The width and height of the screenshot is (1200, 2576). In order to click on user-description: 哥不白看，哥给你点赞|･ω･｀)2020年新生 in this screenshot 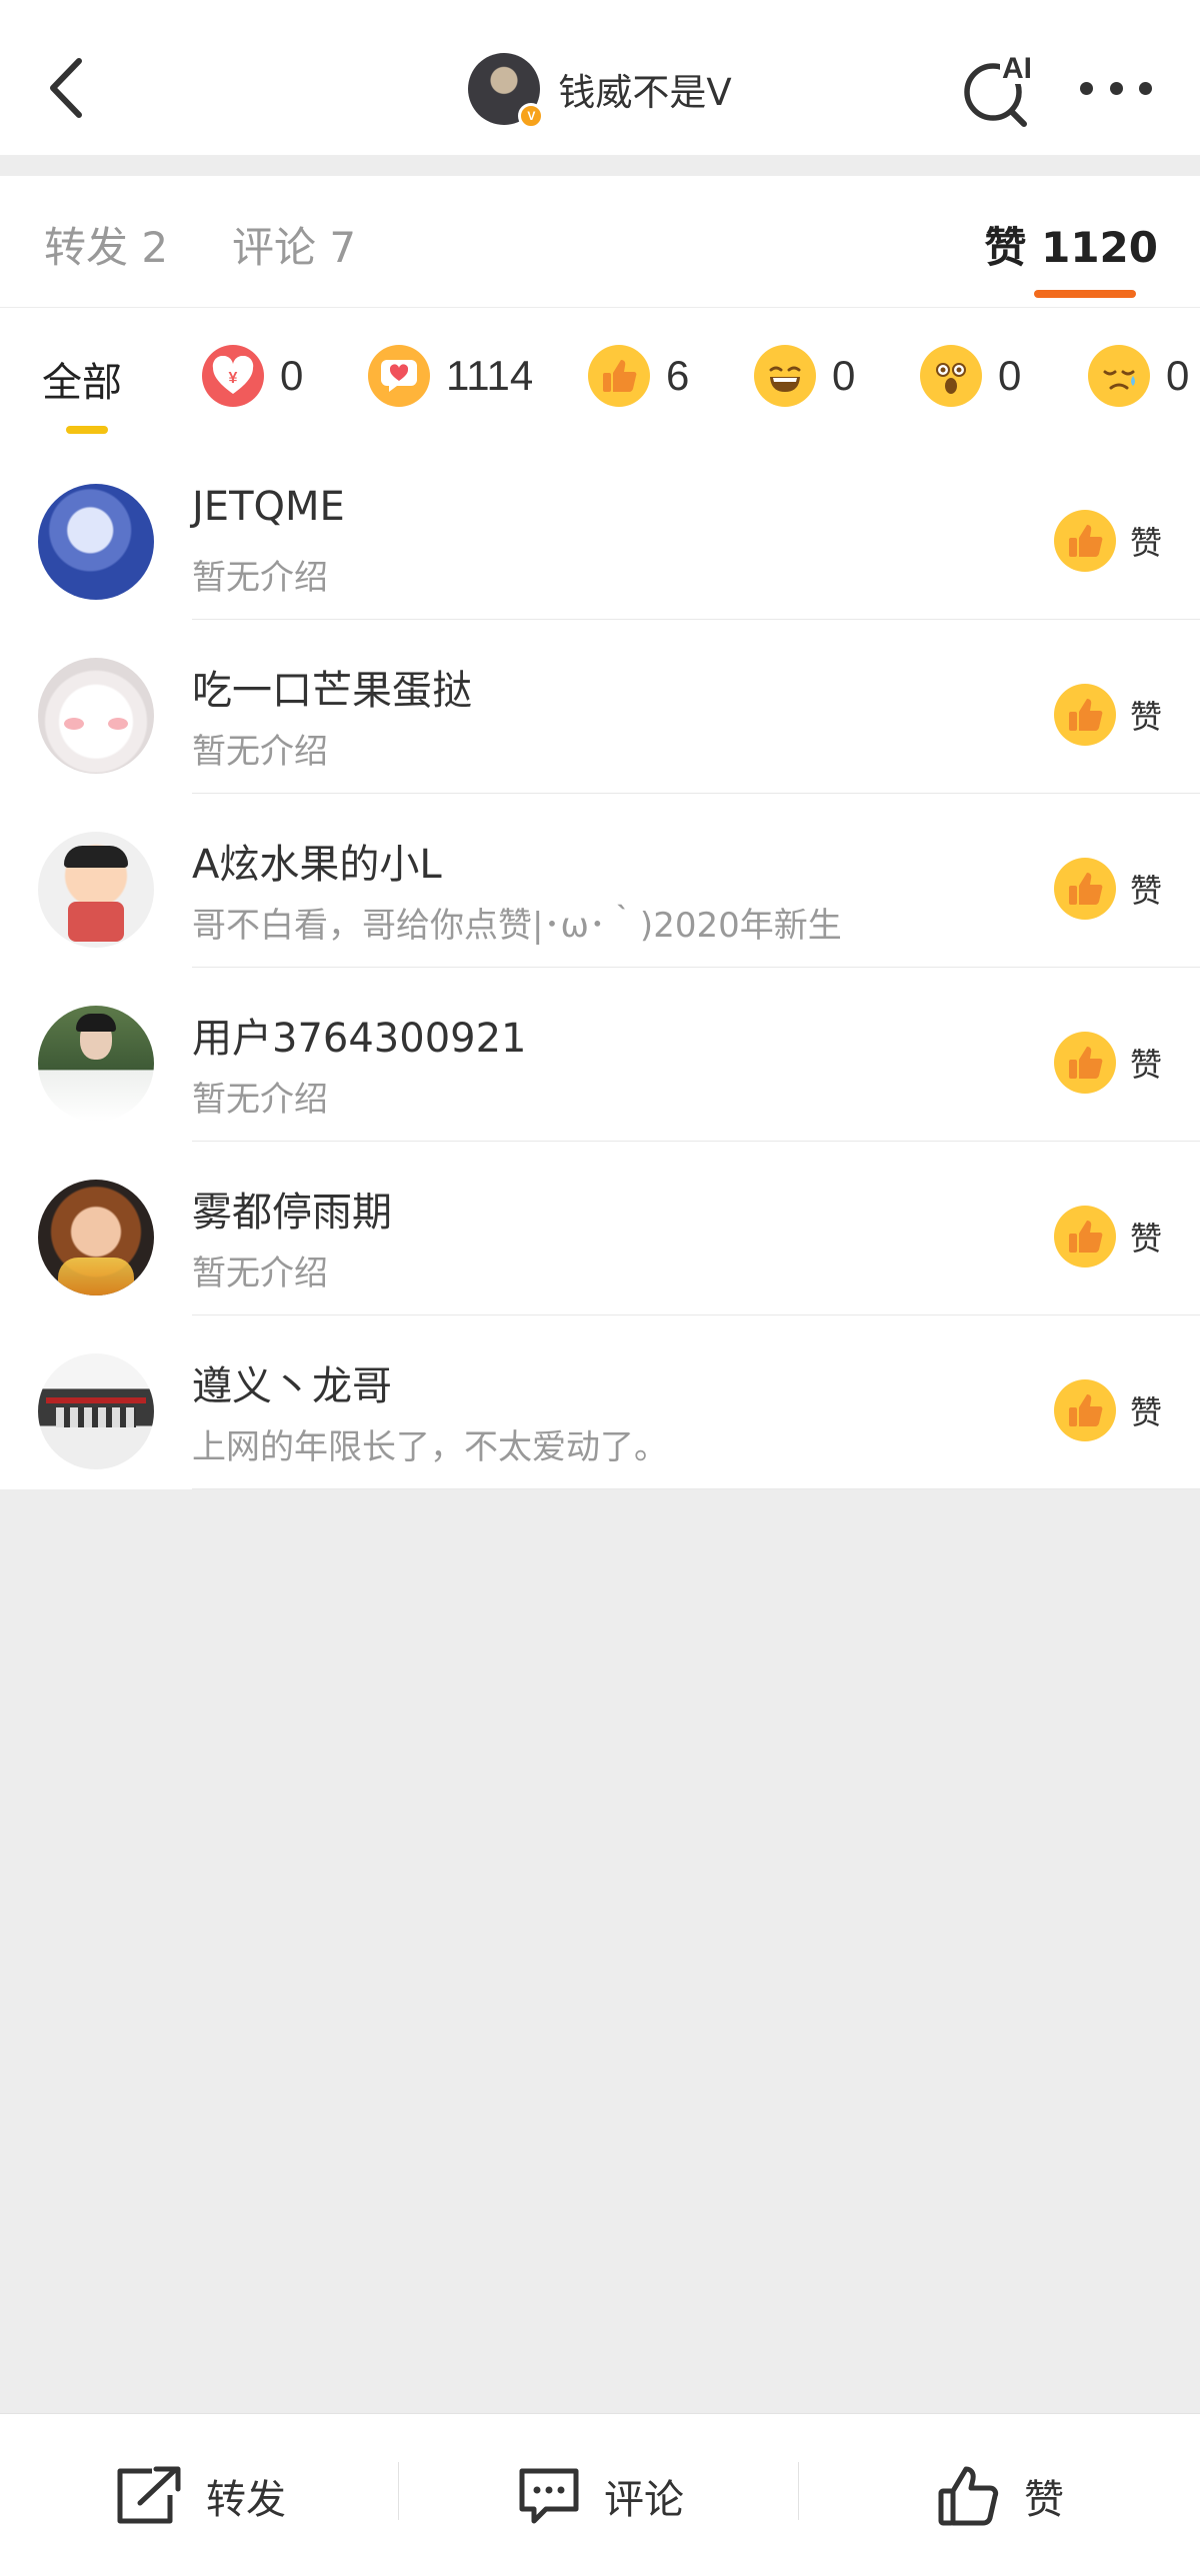, I will do `click(517, 926)`.